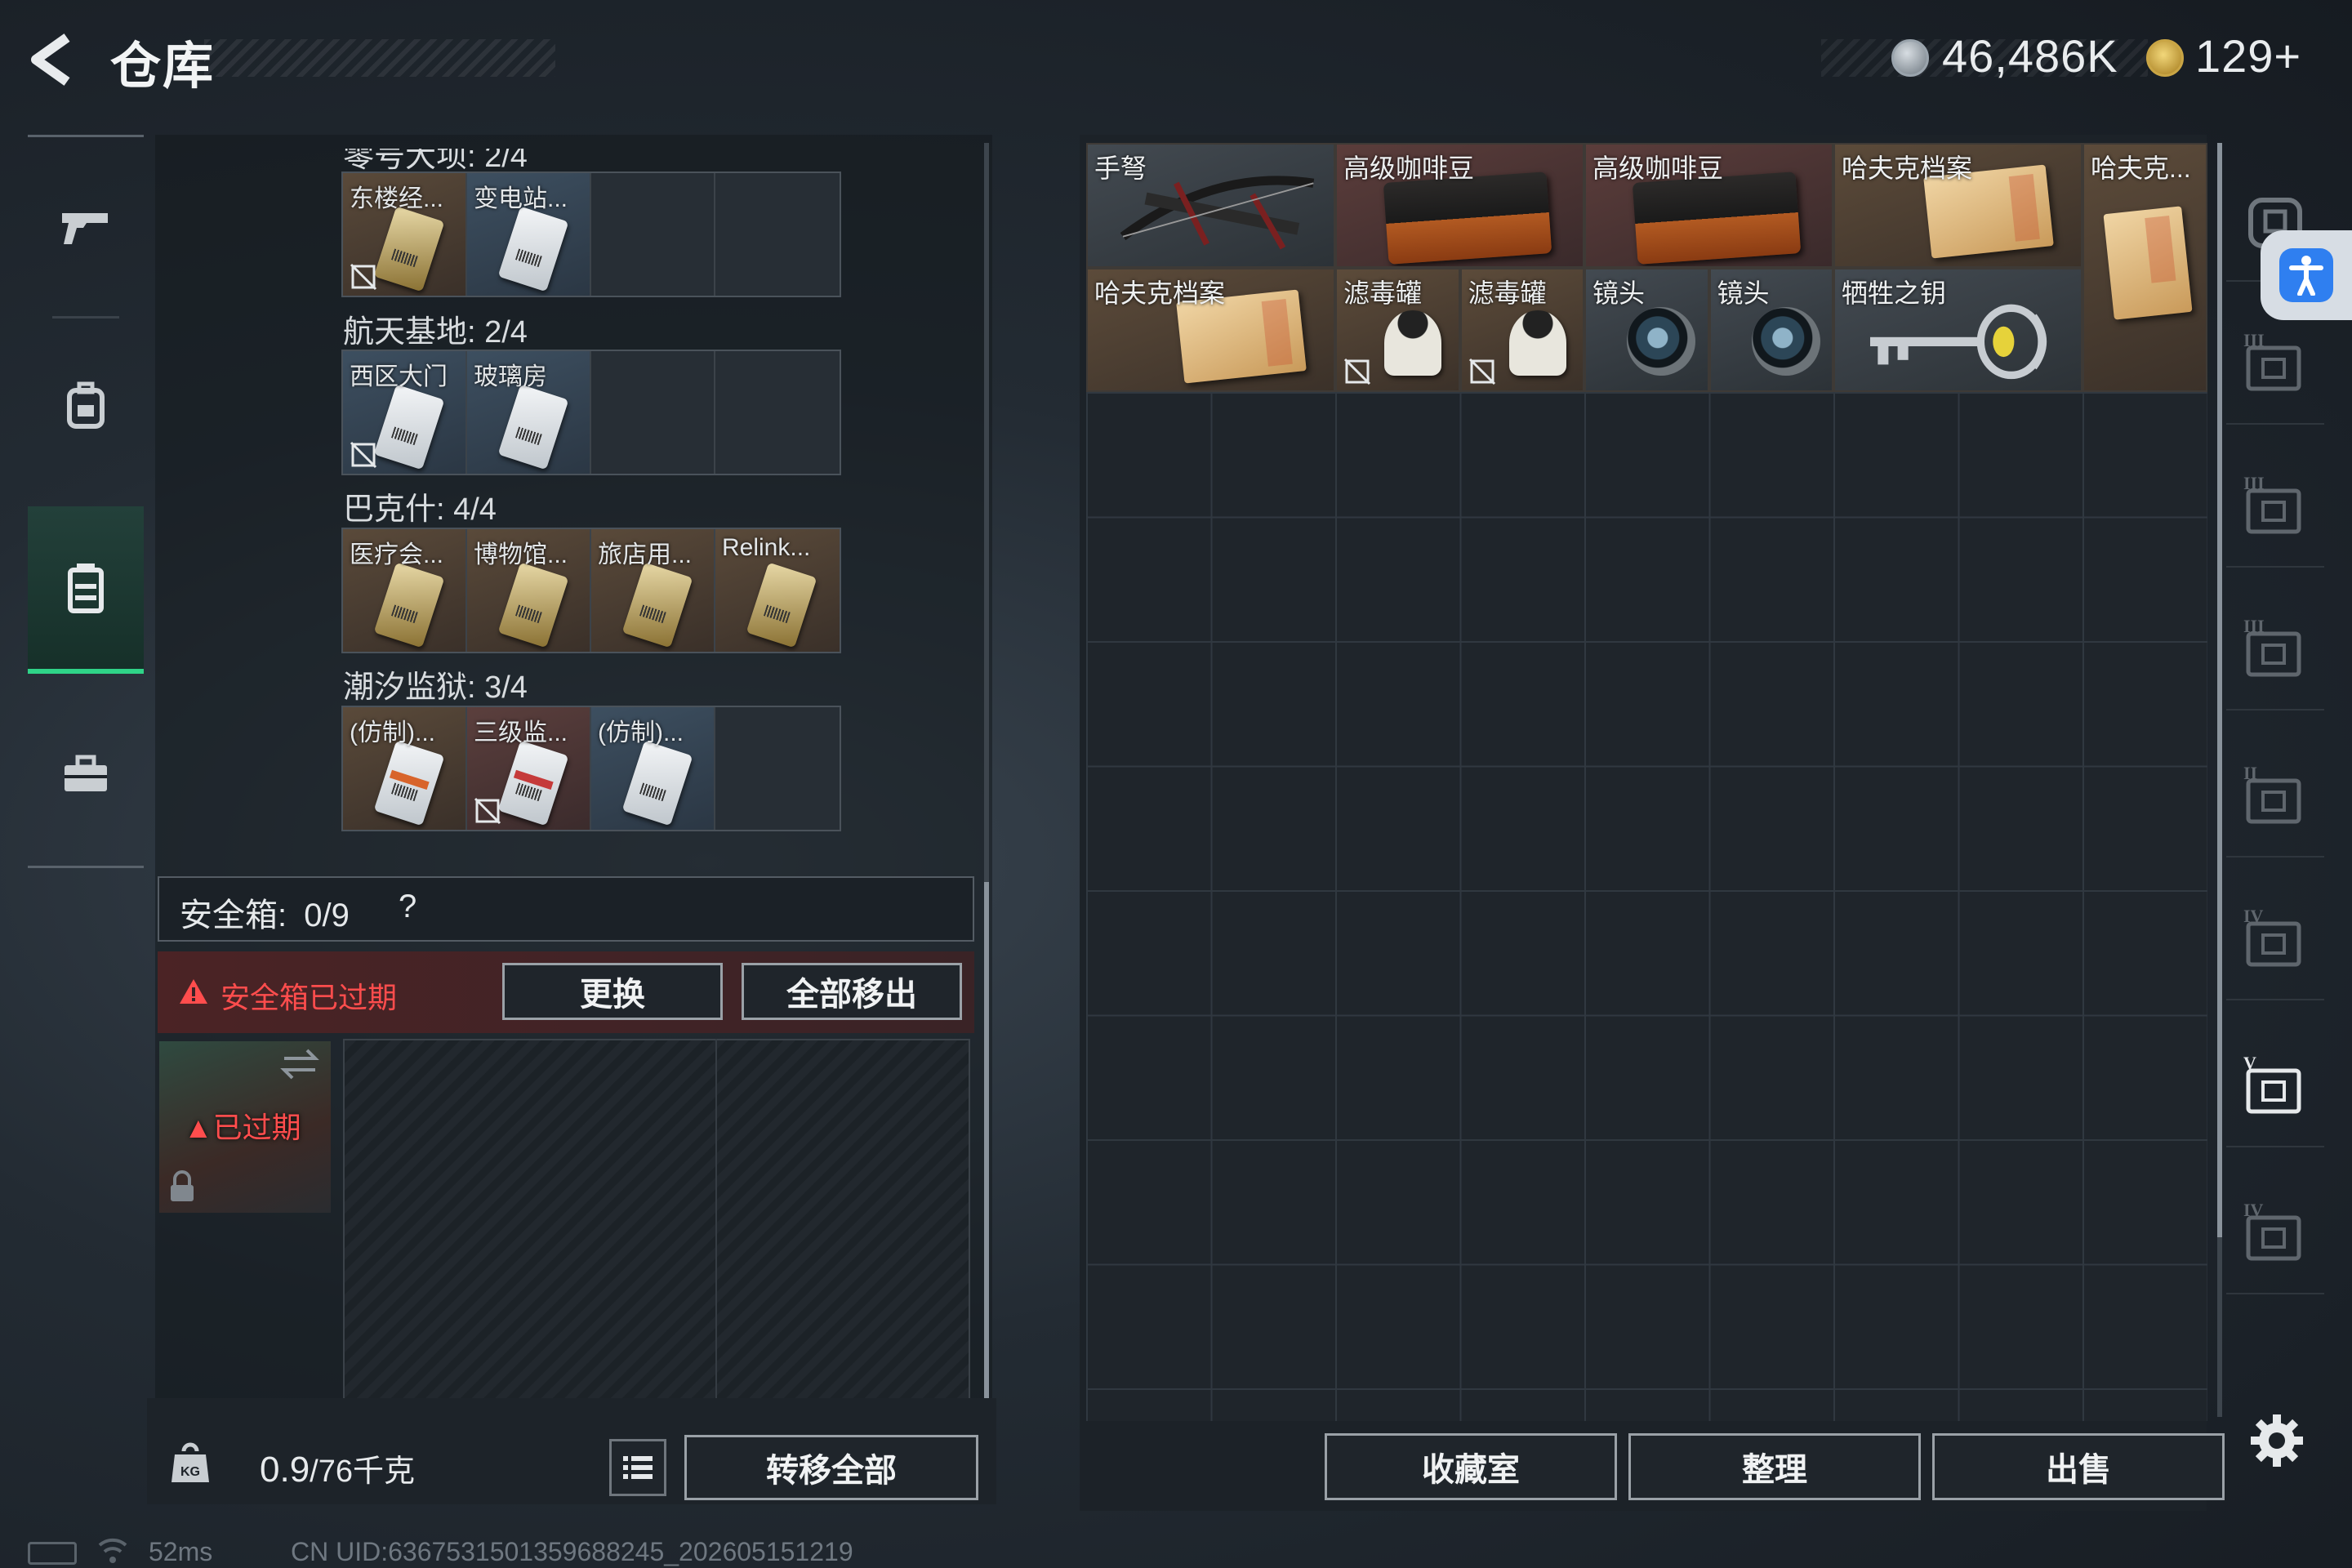 This screenshot has width=2352, height=1568. What do you see at coordinates (1910, 58) in the screenshot?
I see `coin-icon` at bounding box center [1910, 58].